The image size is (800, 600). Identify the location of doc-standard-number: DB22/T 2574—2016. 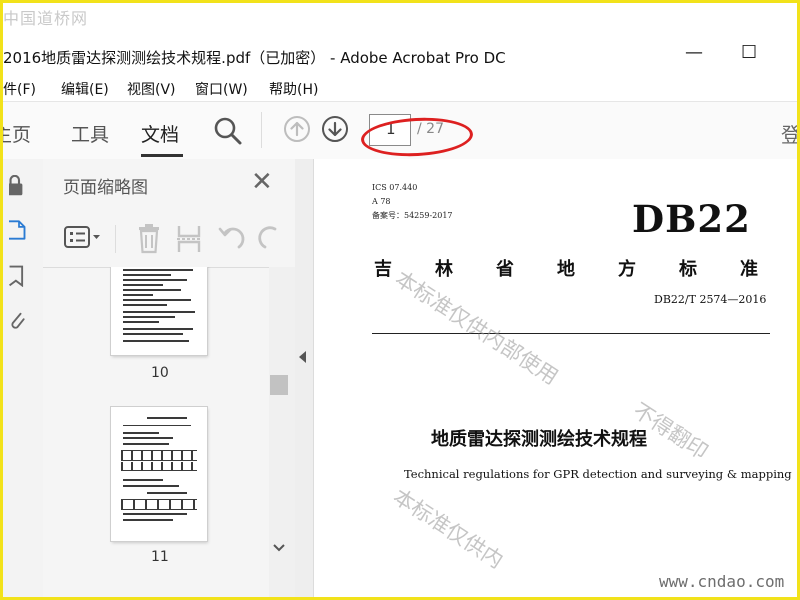
(710, 299).